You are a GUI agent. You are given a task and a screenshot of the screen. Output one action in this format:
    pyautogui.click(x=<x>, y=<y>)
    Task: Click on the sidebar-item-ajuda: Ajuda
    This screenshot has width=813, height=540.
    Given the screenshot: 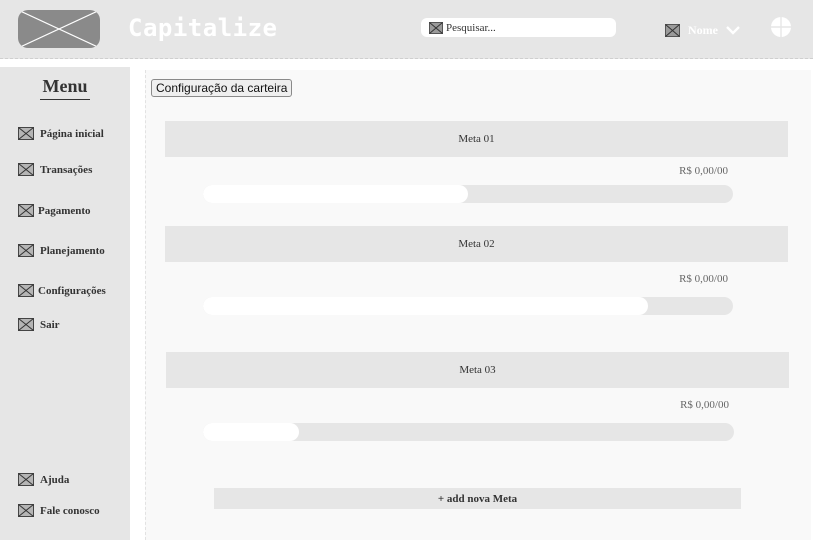 What is the action you would take?
    pyautogui.click(x=43, y=479)
    